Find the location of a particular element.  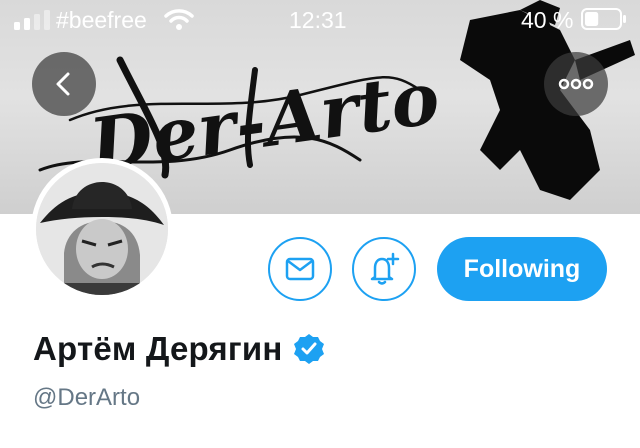

signal-icon is located at coordinates (32, 20).